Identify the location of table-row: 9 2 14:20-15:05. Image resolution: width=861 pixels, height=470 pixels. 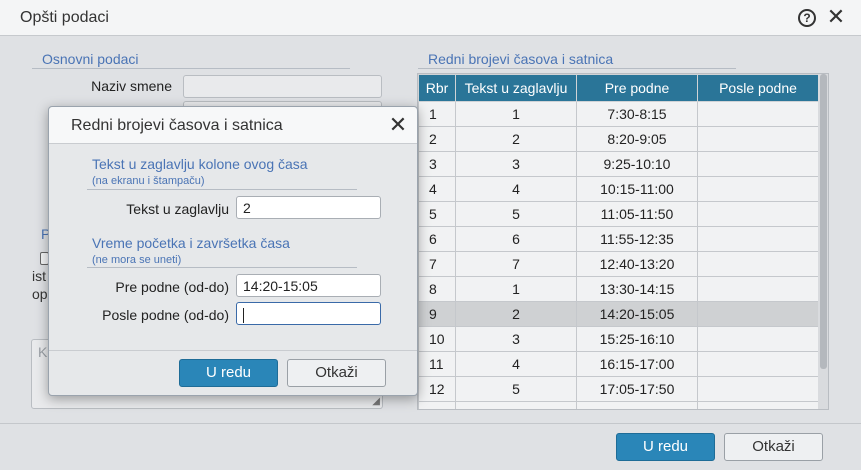
(618, 314).